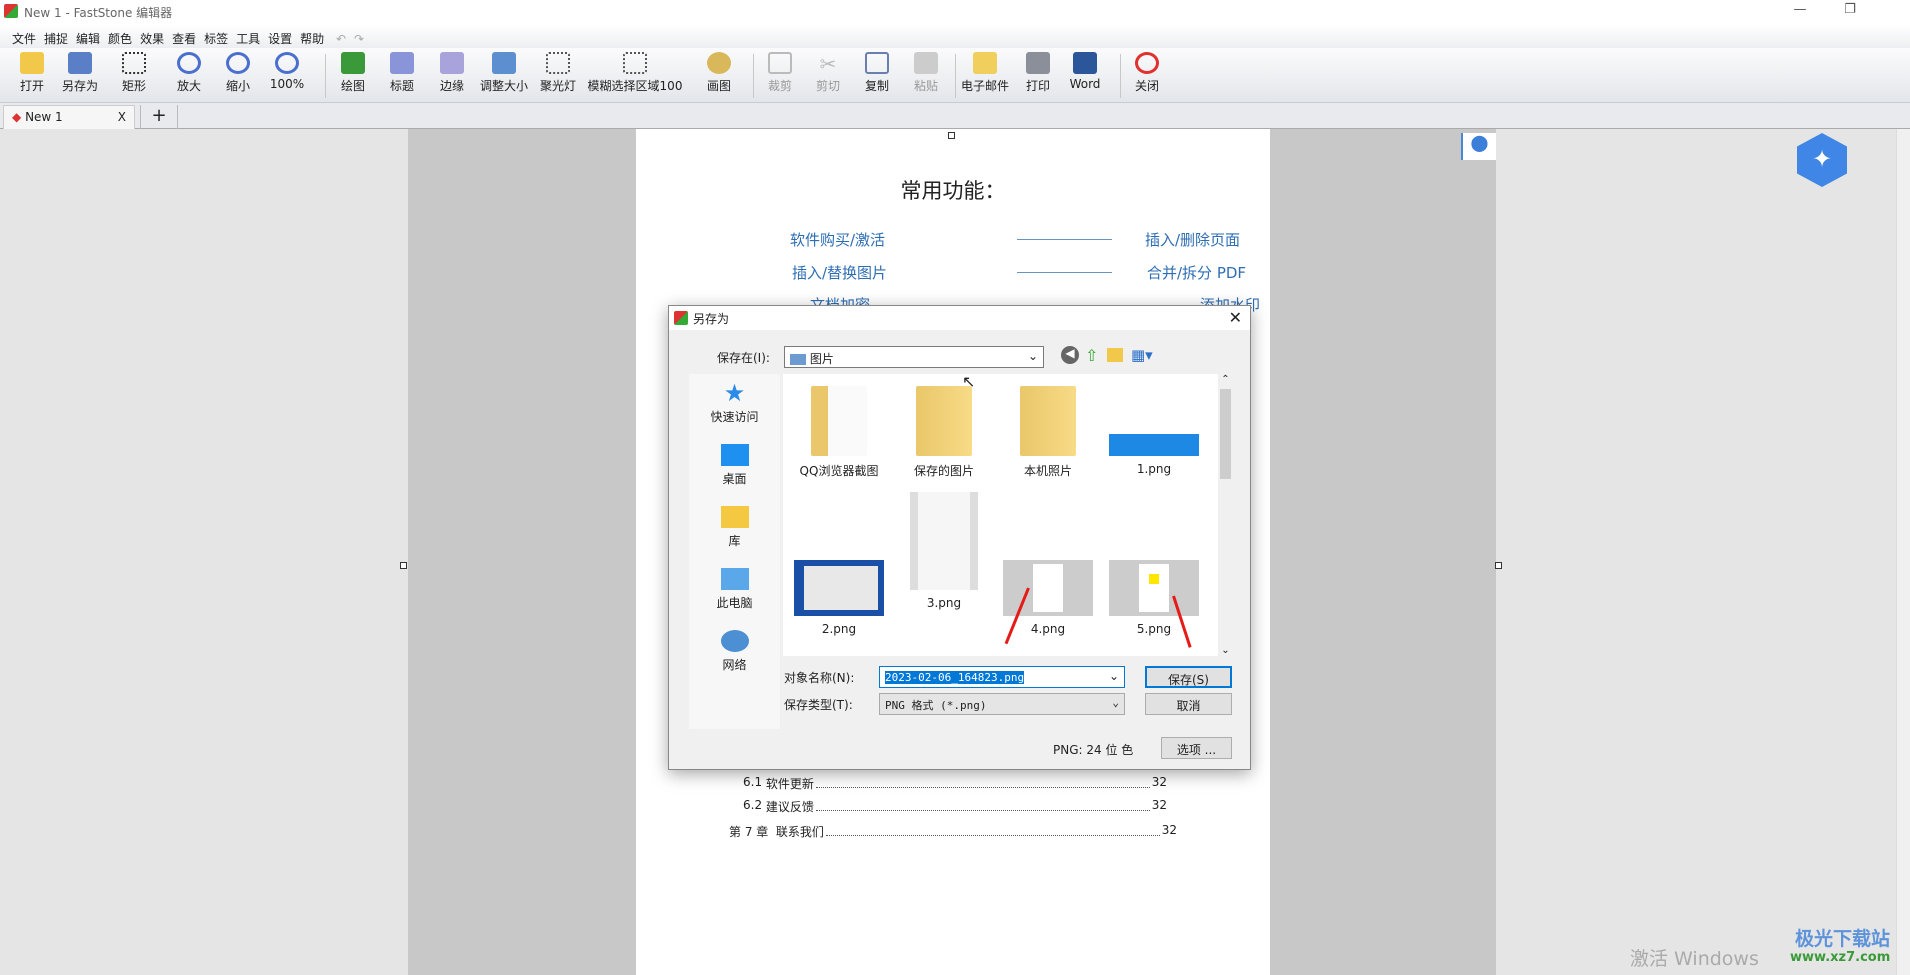 The image size is (1910, 975). What do you see at coordinates (134, 76) in the screenshot?
I see `rectangle-select-button: 矩形` at bounding box center [134, 76].